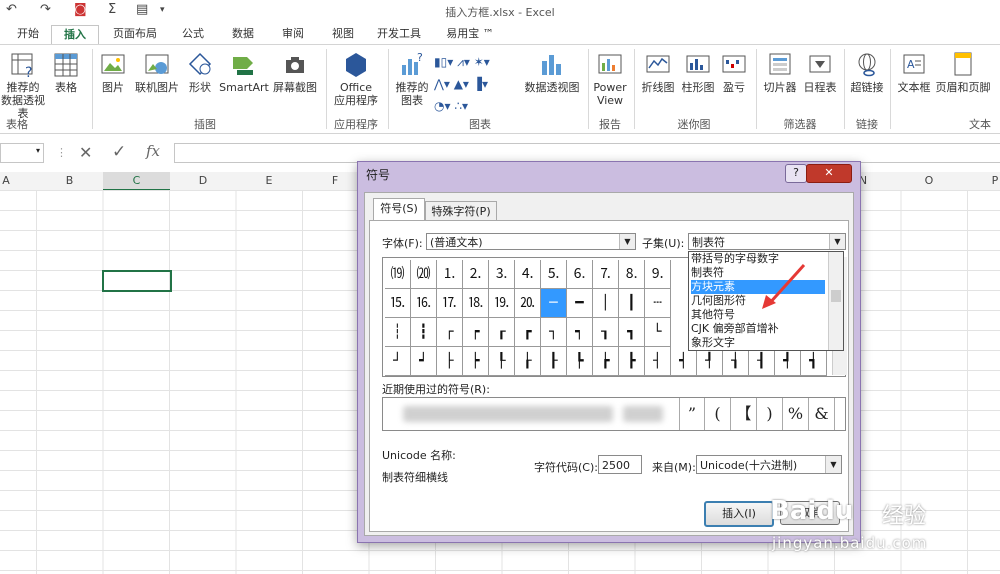  I want to click on close-button: ✕, so click(829, 173).